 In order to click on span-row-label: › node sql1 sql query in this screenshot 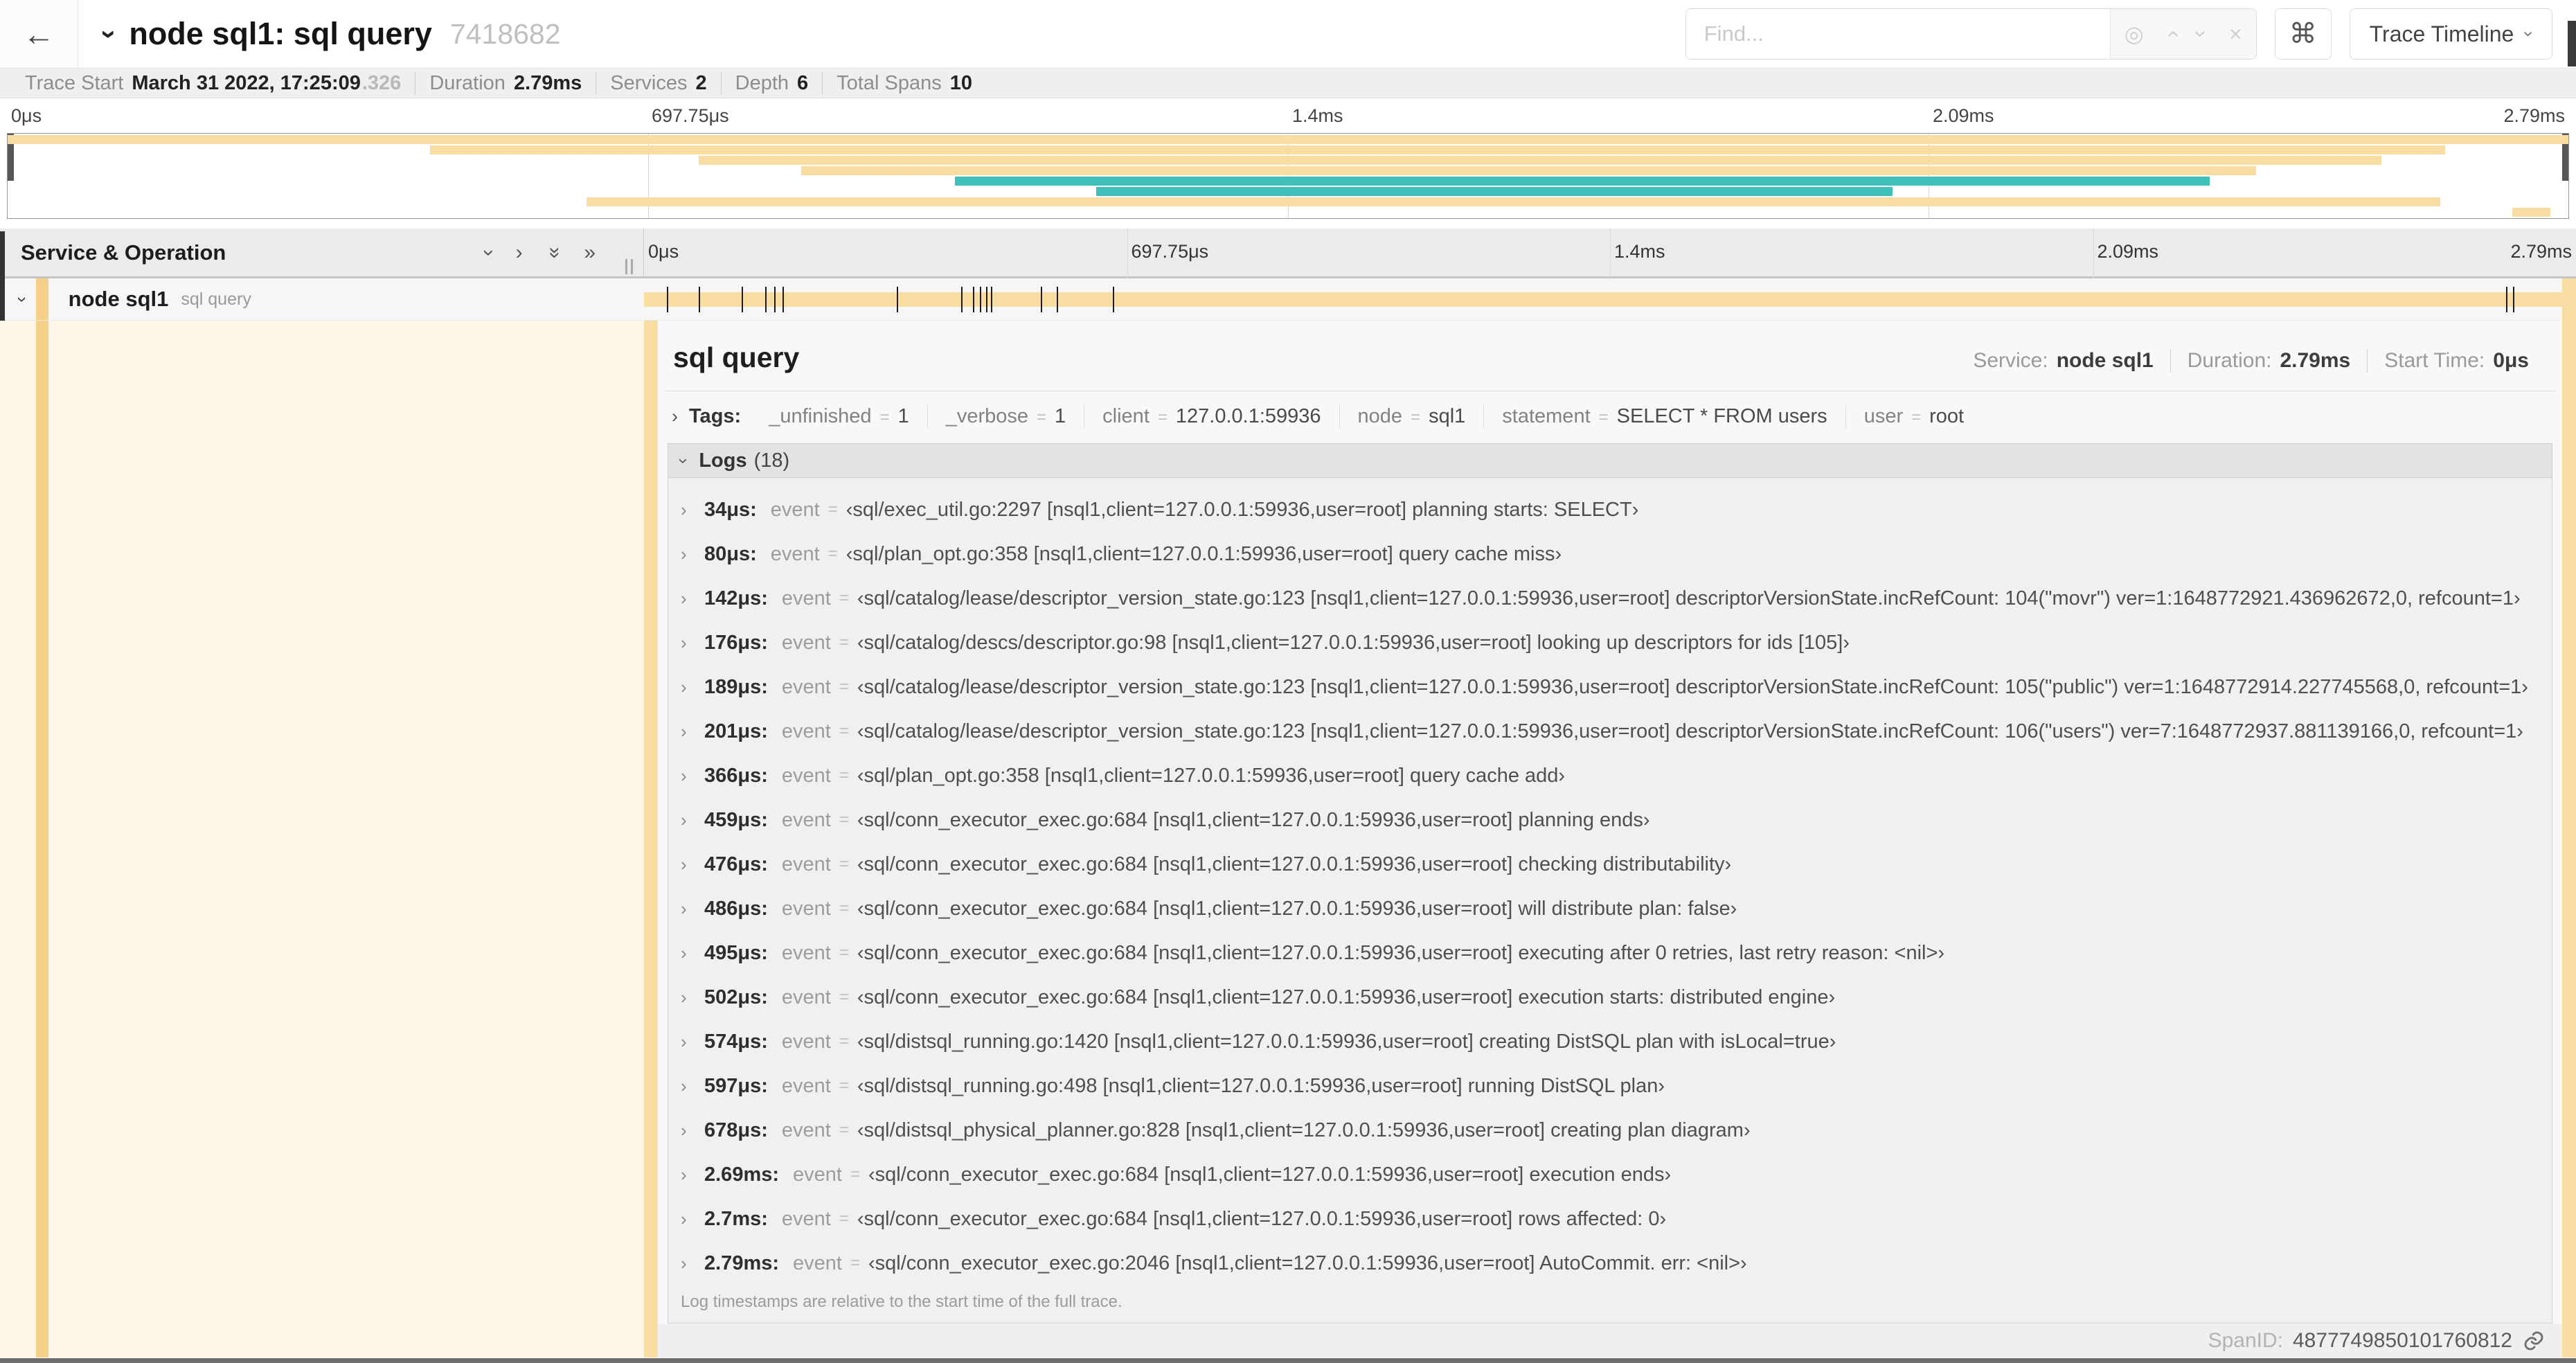, I will do `click(322, 299)`.